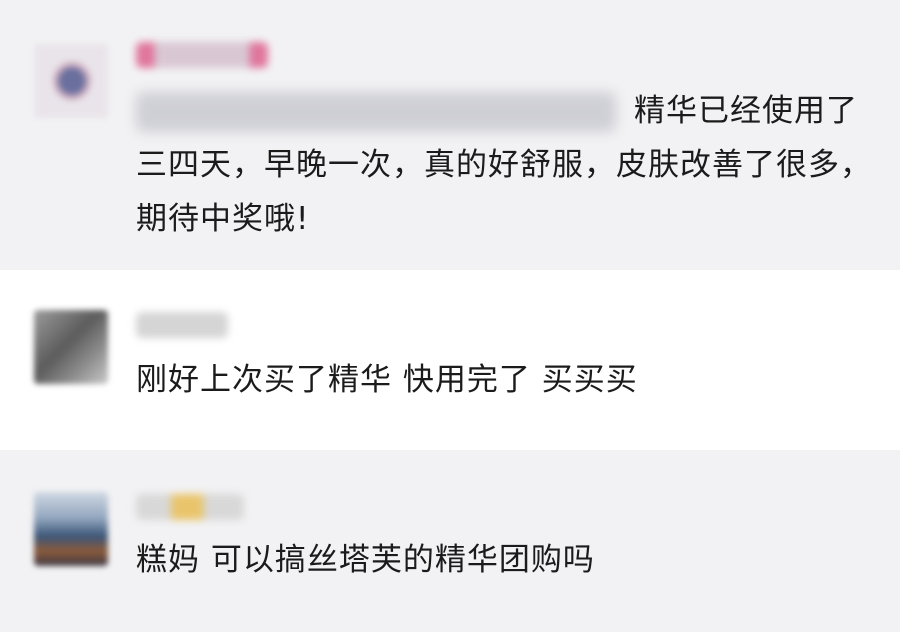 The width and height of the screenshot is (900, 632). I want to click on comment-text: 刚好上次买了精华 快用完了 买买买, so click(387, 380).